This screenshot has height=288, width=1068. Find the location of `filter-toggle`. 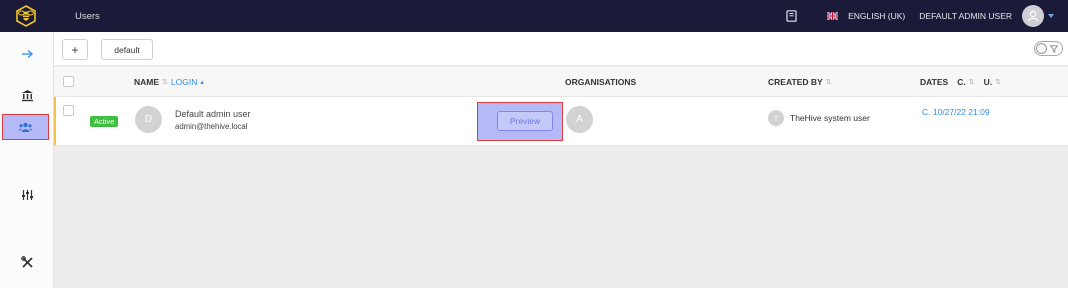

filter-toggle is located at coordinates (1048, 48).